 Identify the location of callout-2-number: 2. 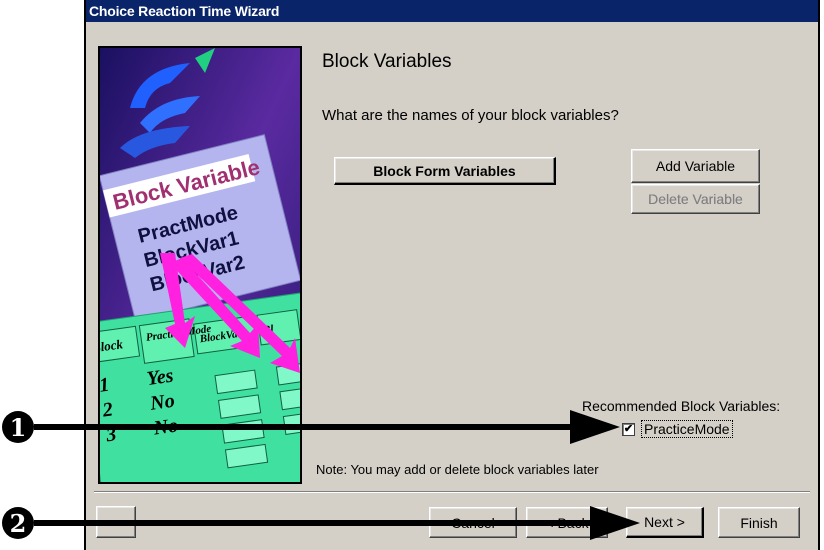
(18, 523).